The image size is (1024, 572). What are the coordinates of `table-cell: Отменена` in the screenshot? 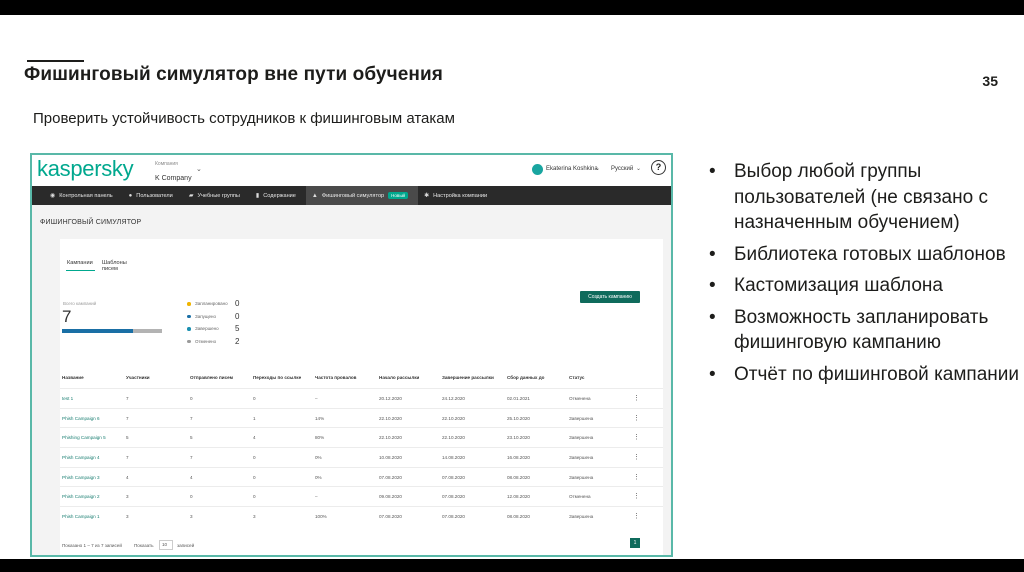 It's located at (580, 398).